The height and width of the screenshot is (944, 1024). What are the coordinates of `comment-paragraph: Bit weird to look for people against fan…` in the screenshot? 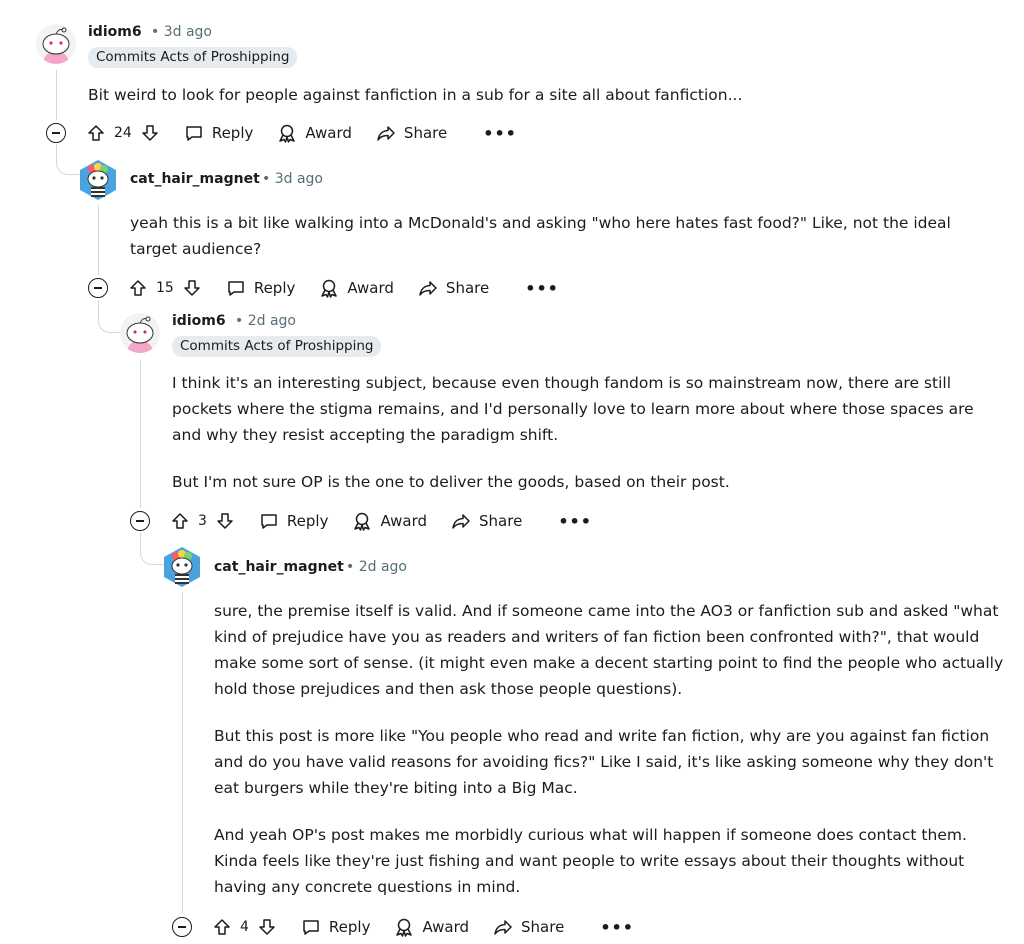 It's located at (415, 95).